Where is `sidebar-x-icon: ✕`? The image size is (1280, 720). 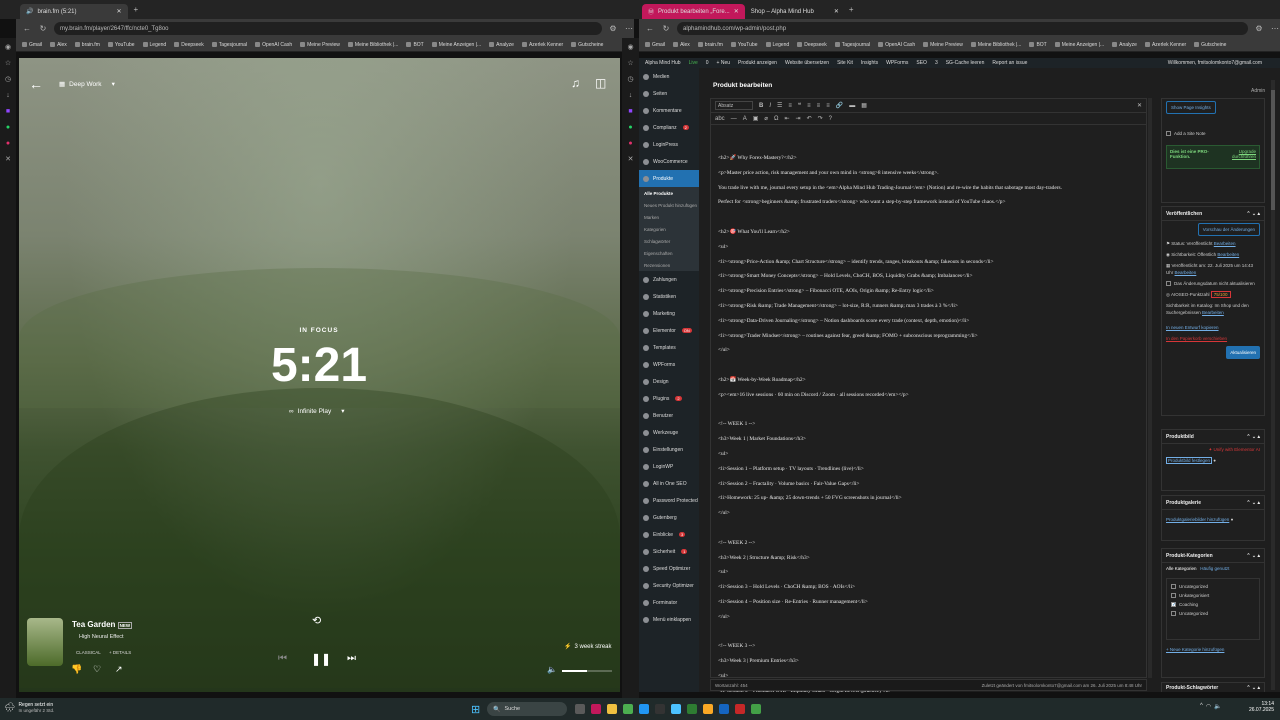 sidebar-x-icon: ✕ is located at coordinates (631, 160).